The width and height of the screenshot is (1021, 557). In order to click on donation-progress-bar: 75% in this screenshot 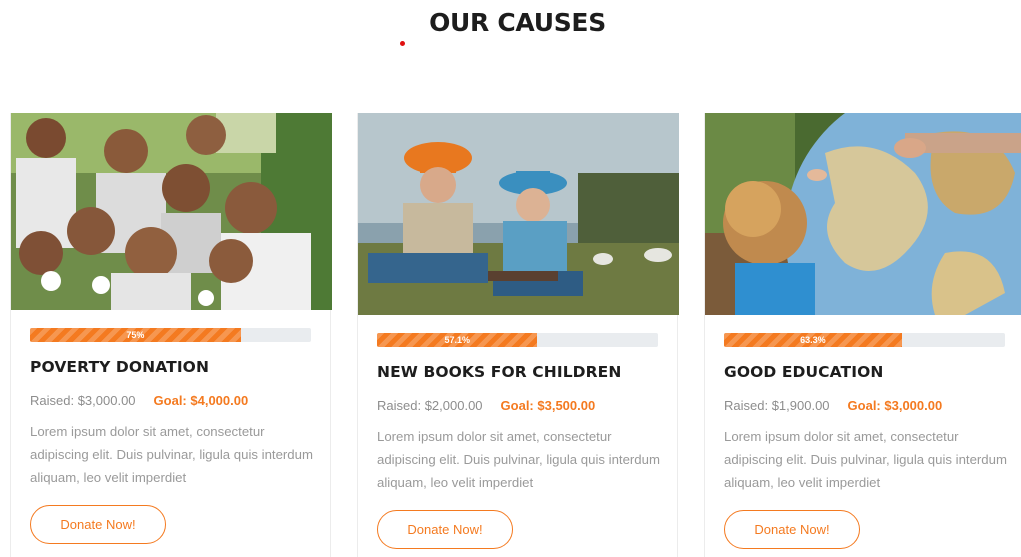, I will do `click(170, 335)`.